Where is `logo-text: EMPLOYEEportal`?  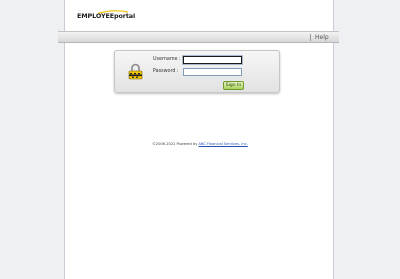
logo-text: EMPLOYEEportal is located at coordinates (106, 16).